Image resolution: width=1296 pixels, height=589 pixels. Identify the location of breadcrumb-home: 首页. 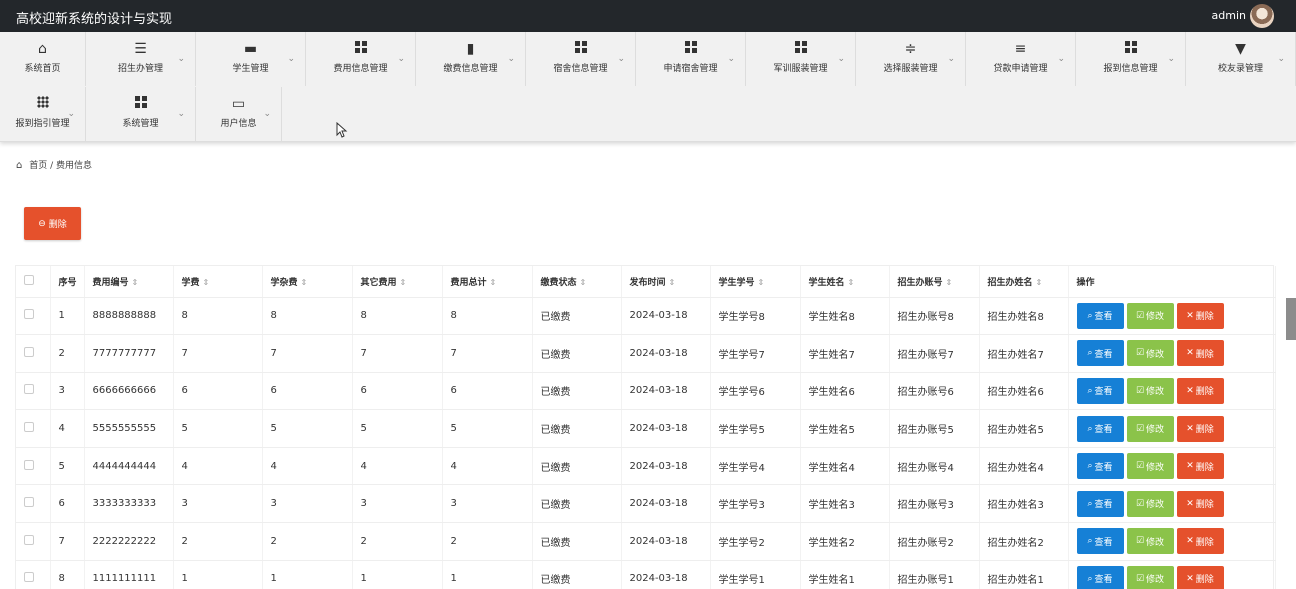
(38, 166).